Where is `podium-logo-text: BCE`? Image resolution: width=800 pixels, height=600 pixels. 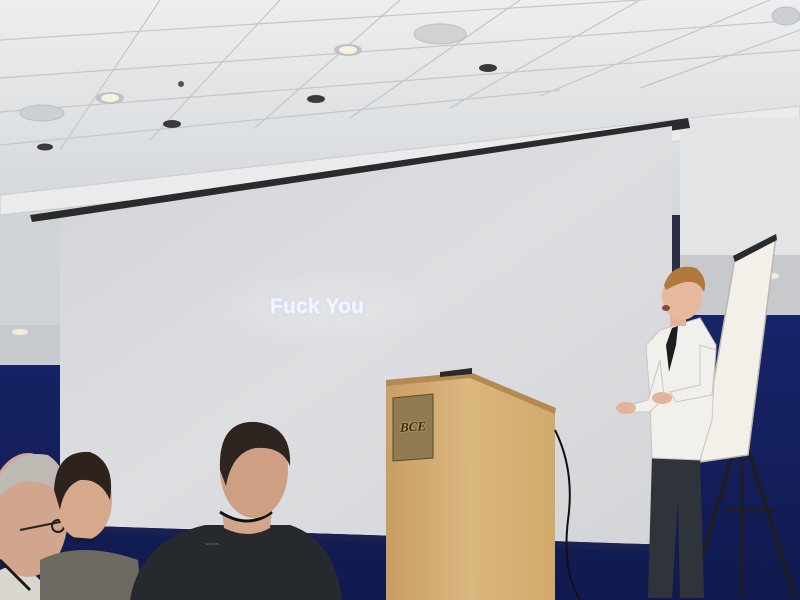 podium-logo-text: BCE is located at coordinates (412, 426).